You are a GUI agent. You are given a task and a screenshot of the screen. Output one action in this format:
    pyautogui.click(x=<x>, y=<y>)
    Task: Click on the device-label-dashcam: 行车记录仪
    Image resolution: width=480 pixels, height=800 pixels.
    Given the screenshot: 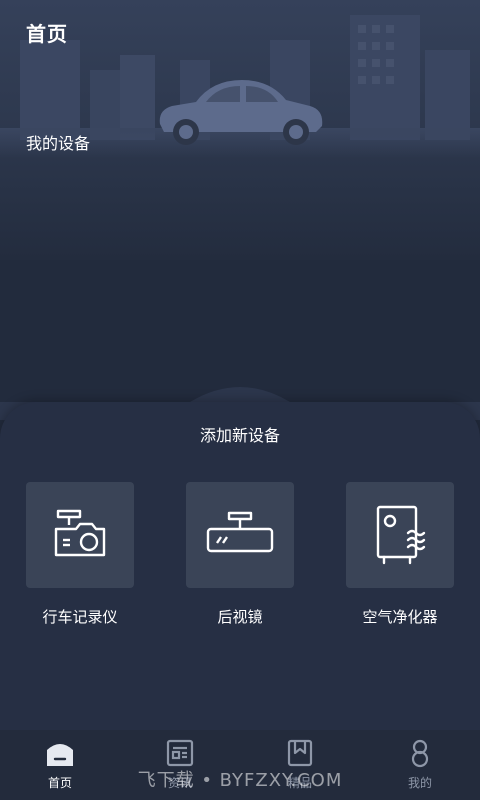 What is the action you would take?
    pyautogui.click(x=80, y=617)
    